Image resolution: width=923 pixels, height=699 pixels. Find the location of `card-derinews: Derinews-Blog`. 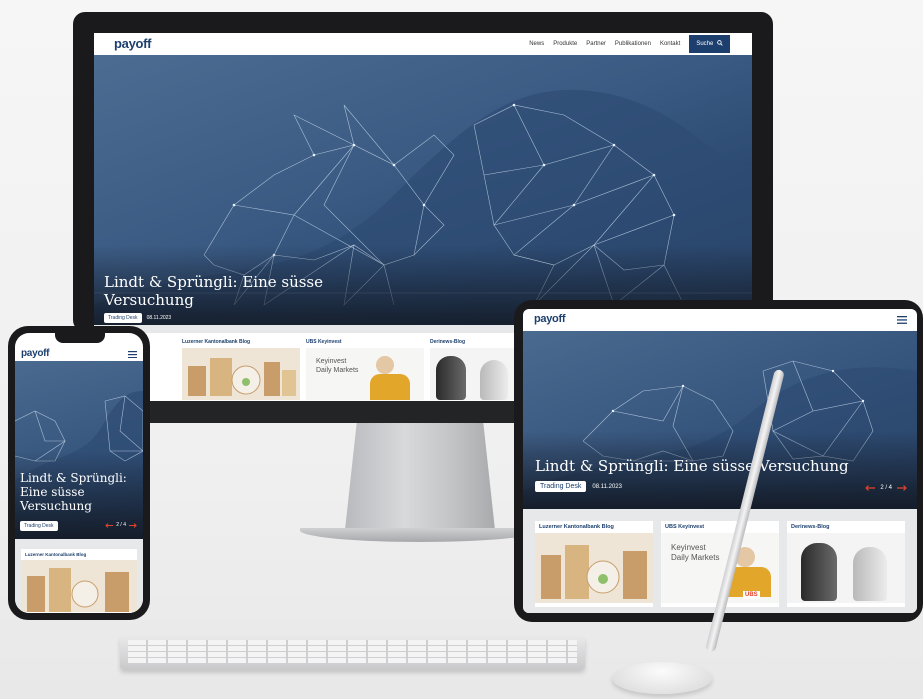

card-derinews: Derinews-Blog is located at coordinates (475, 370).